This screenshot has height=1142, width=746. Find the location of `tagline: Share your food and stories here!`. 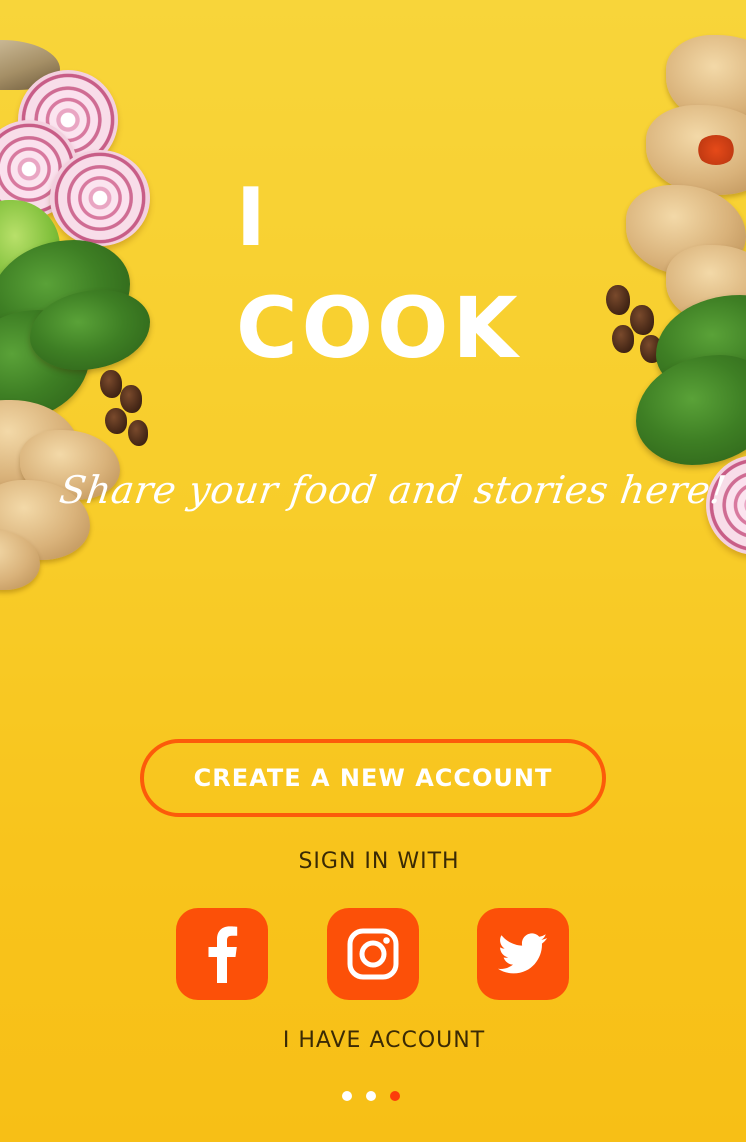

tagline: Share your food and stories here! is located at coordinates (373, 490).